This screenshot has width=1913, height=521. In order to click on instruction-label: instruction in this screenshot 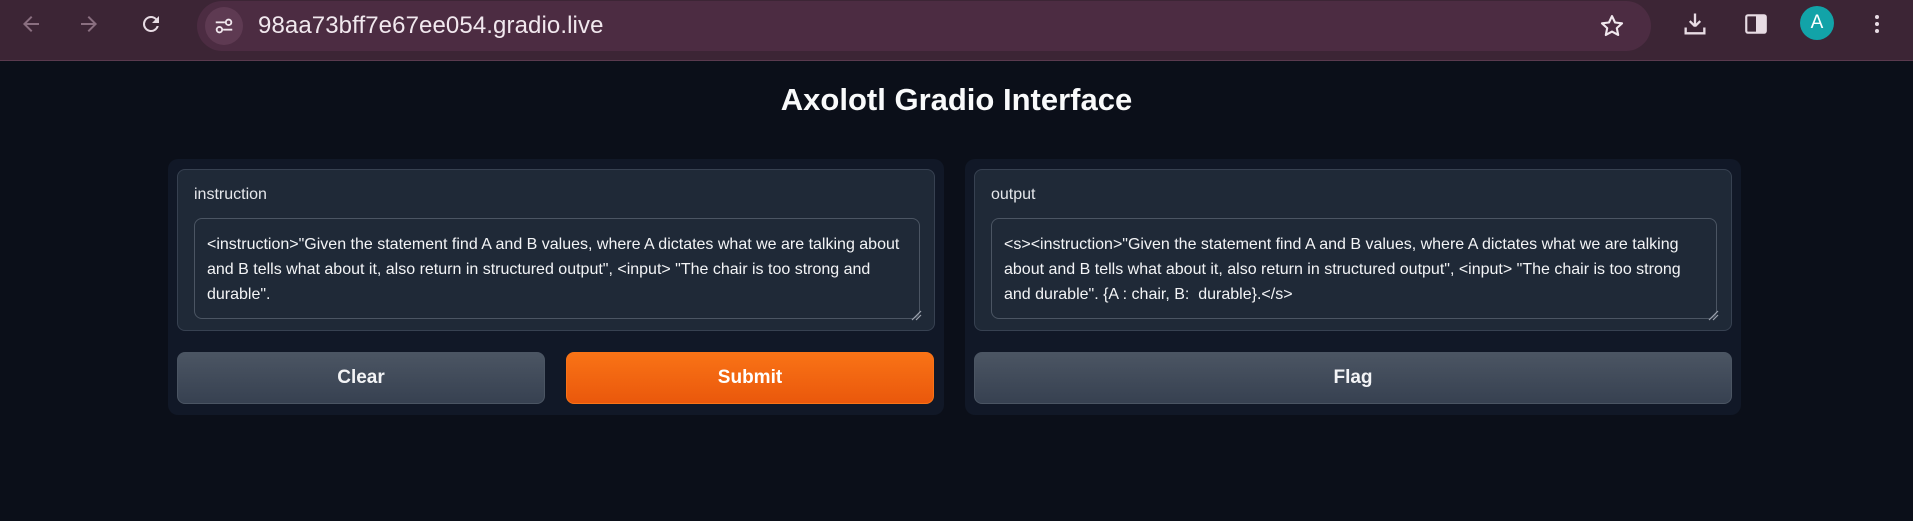, I will do `click(230, 194)`.